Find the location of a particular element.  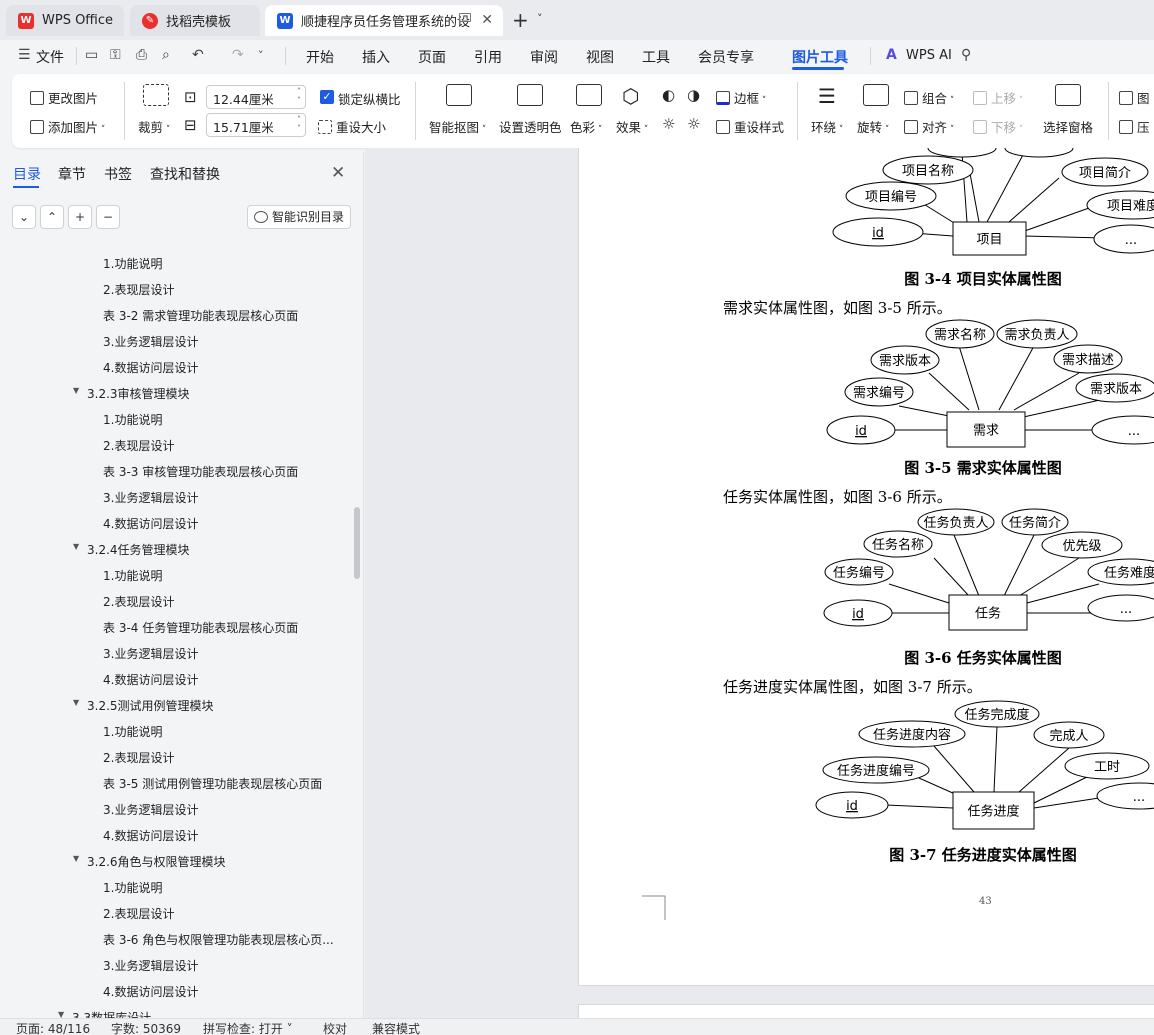

toc-item: 表 3-4 任务管理功能表现层核心页面 is located at coordinates (176, 627).